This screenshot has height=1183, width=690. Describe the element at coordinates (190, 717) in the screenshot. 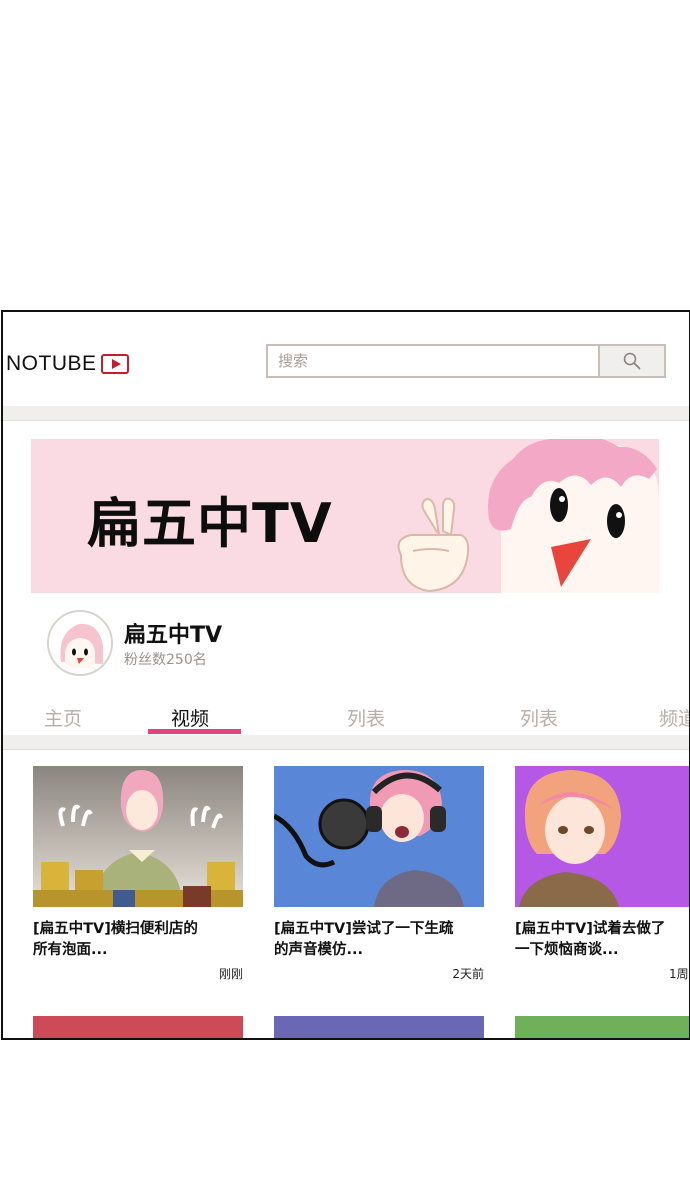

I see `tab-videos: 视频` at that location.